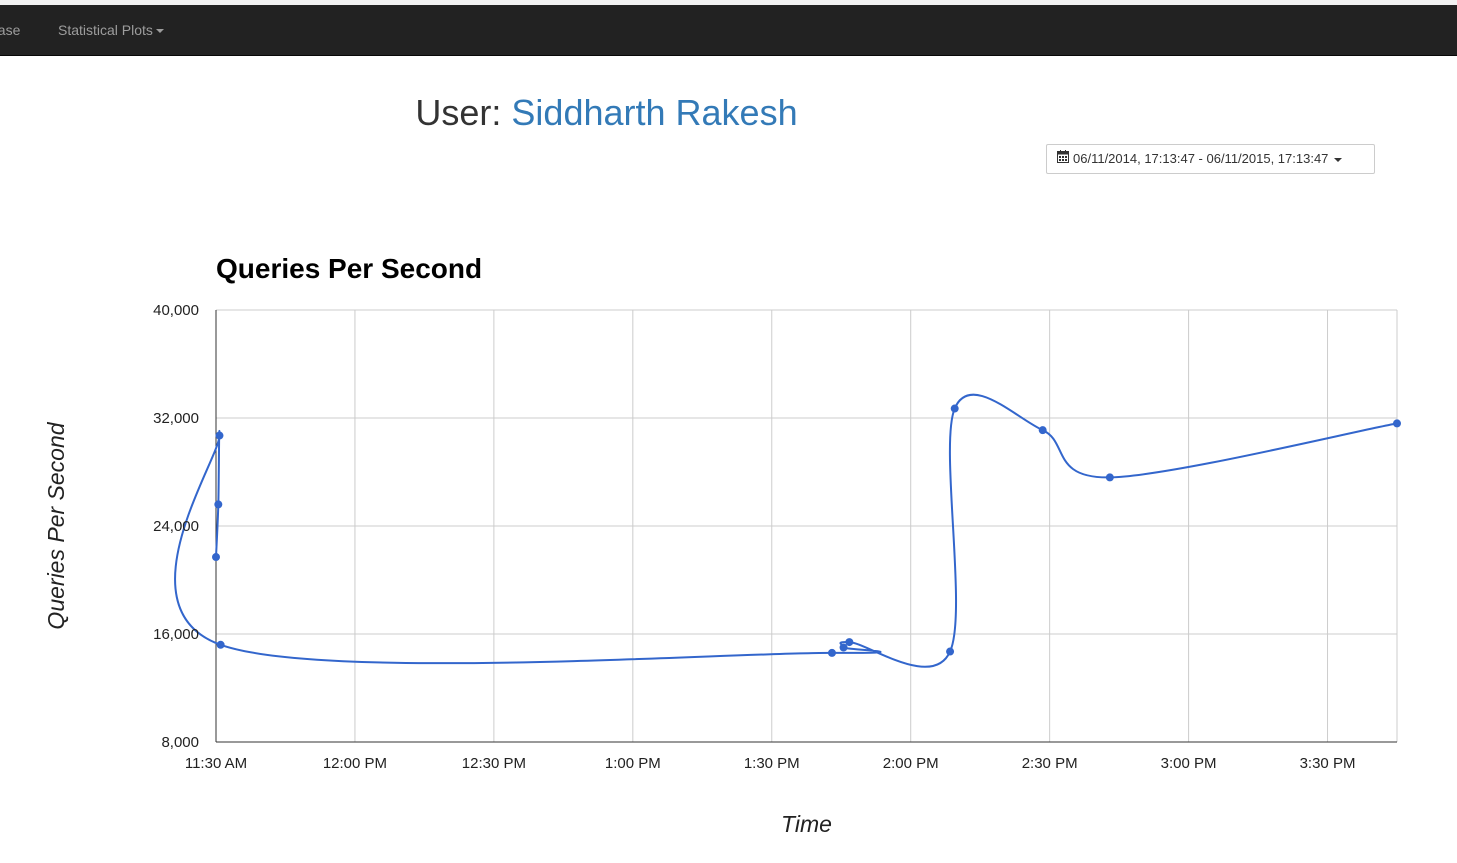  What do you see at coordinates (180, 742) in the screenshot?
I see `y-tick-label: 8,000` at bounding box center [180, 742].